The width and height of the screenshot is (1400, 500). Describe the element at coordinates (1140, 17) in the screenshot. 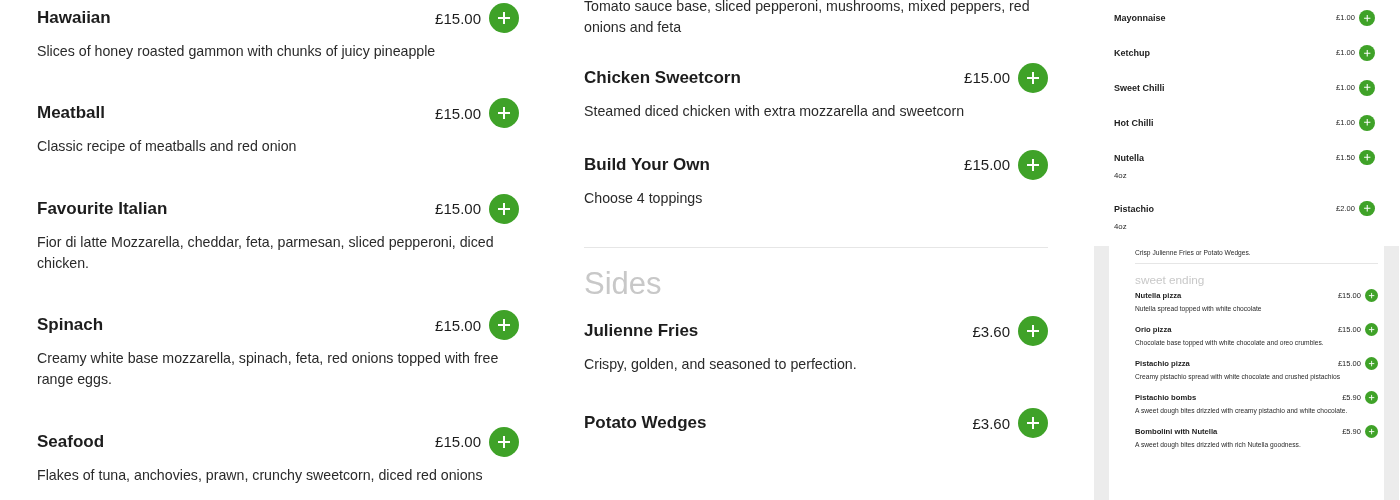

I see `item-name: Mayonnaise` at that location.